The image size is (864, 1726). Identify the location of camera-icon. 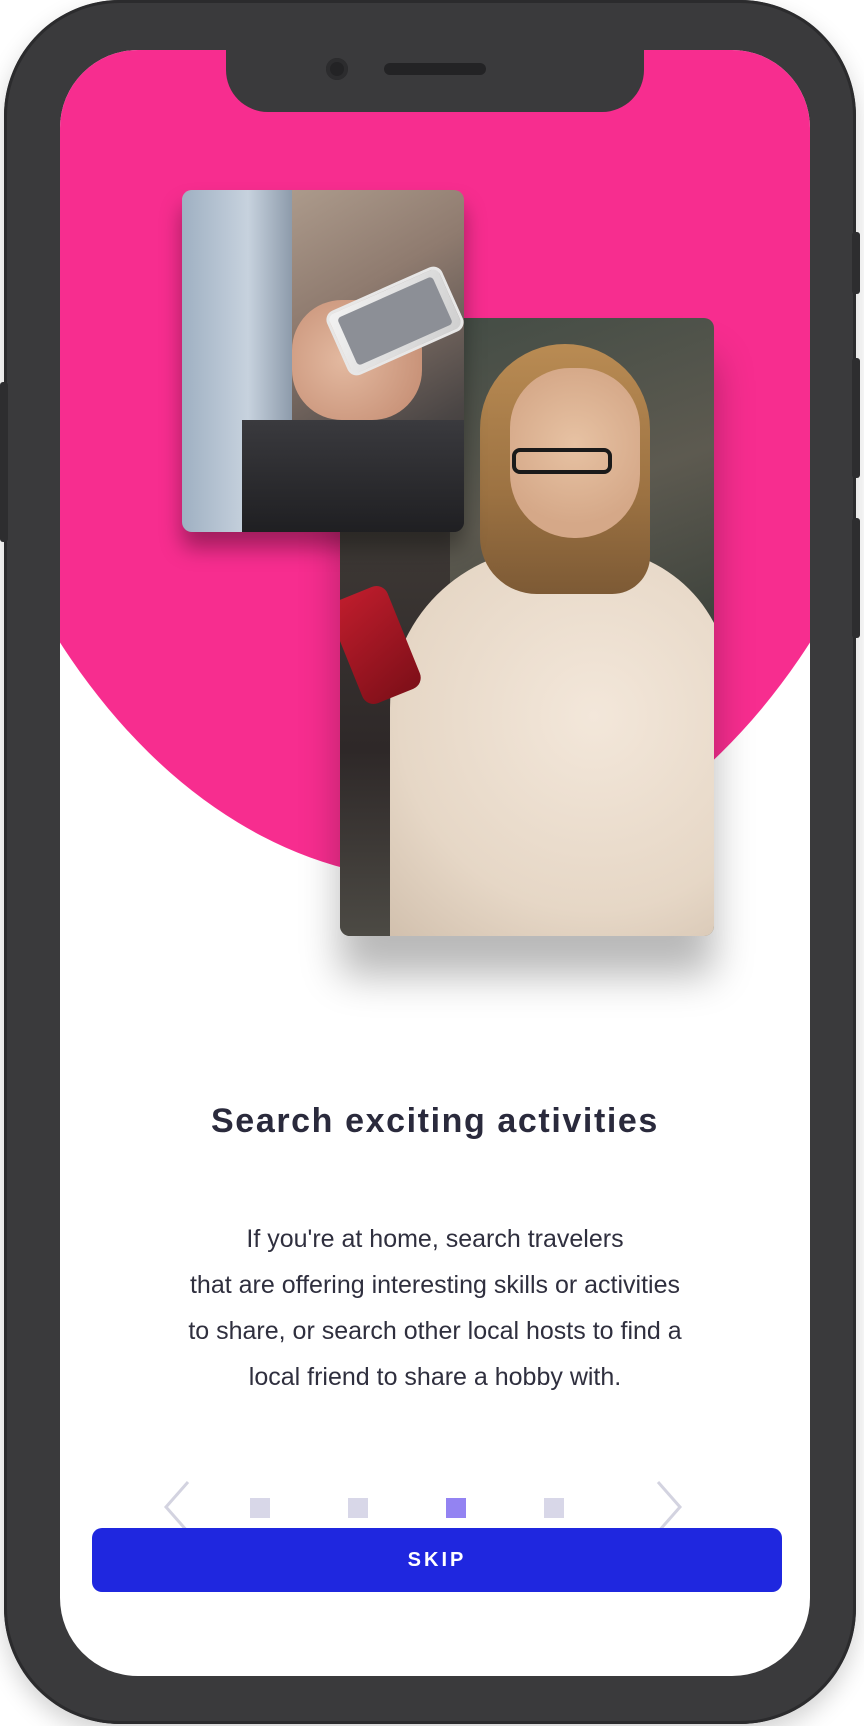
(337, 69).